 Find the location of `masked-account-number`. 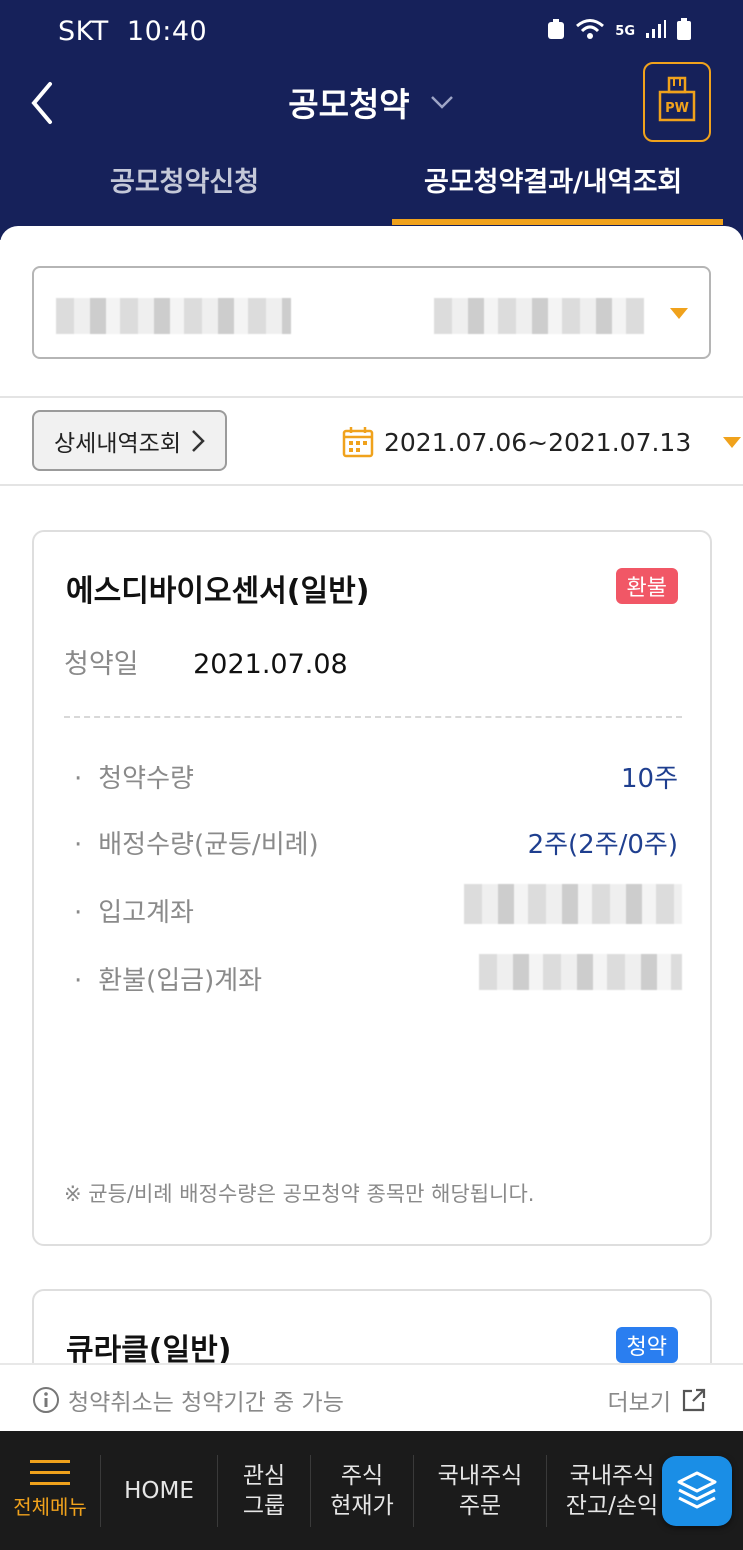

masked-account-number is located at coordinates (539, 316).